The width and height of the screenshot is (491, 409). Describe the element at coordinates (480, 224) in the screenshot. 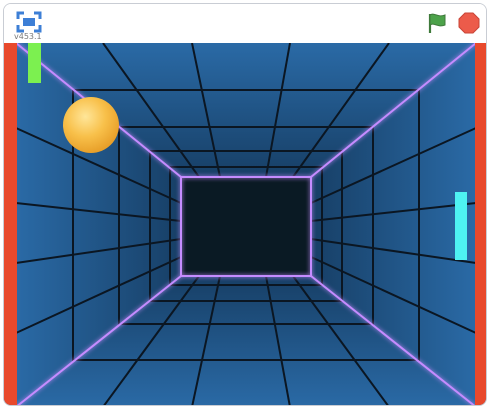

I see `right-wall` at that location.